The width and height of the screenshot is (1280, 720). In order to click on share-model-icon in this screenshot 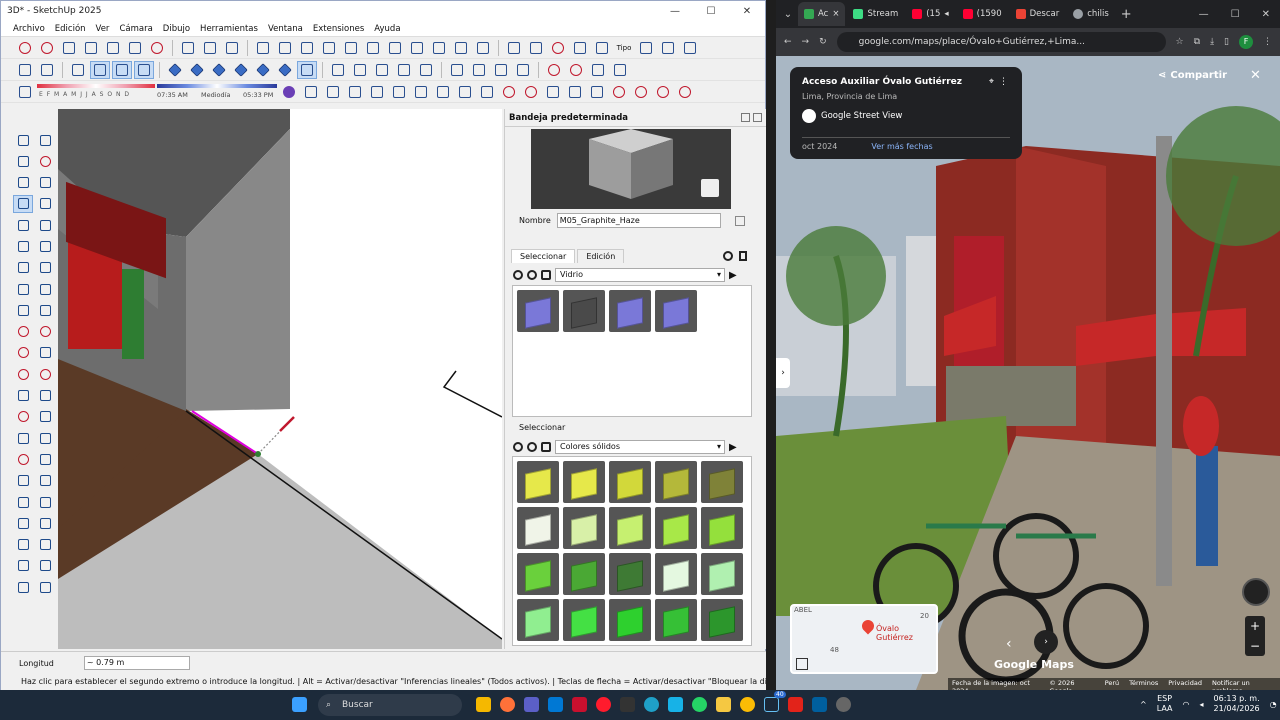, I will do `click(580, 48)`.